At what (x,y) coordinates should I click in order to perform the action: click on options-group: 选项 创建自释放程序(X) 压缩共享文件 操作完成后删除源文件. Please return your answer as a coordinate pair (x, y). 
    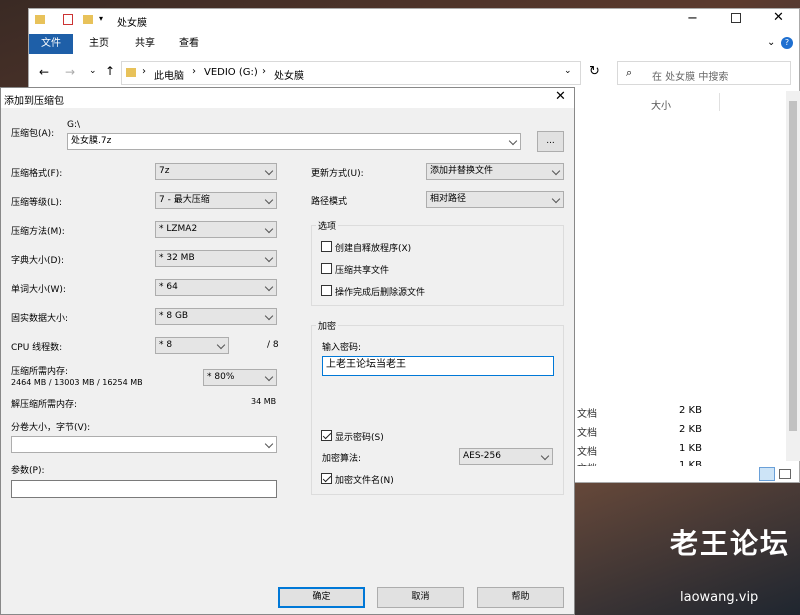
    Looking at the image, I should click on (437, 262).